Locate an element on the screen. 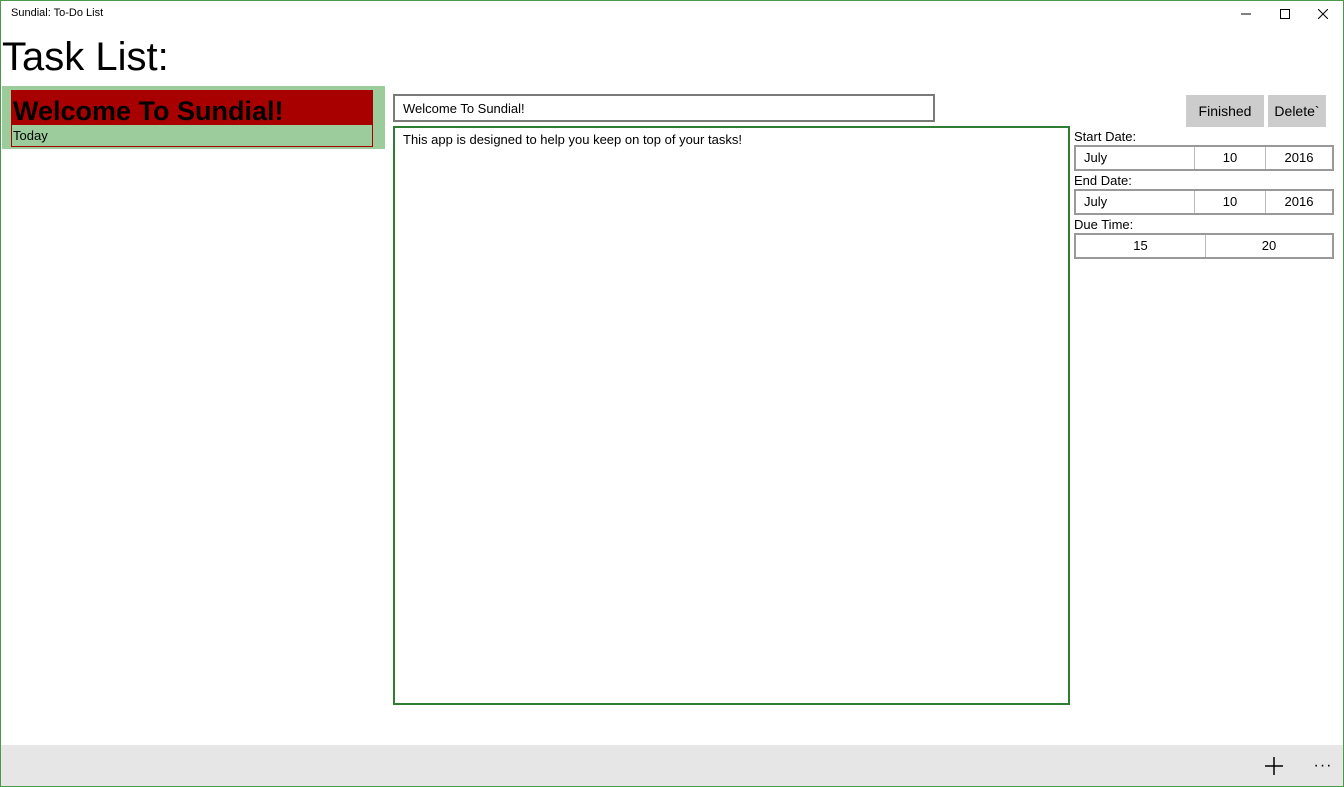 The image size is (1344, 787). maximize-icon is located at coordinates (1285, 14).